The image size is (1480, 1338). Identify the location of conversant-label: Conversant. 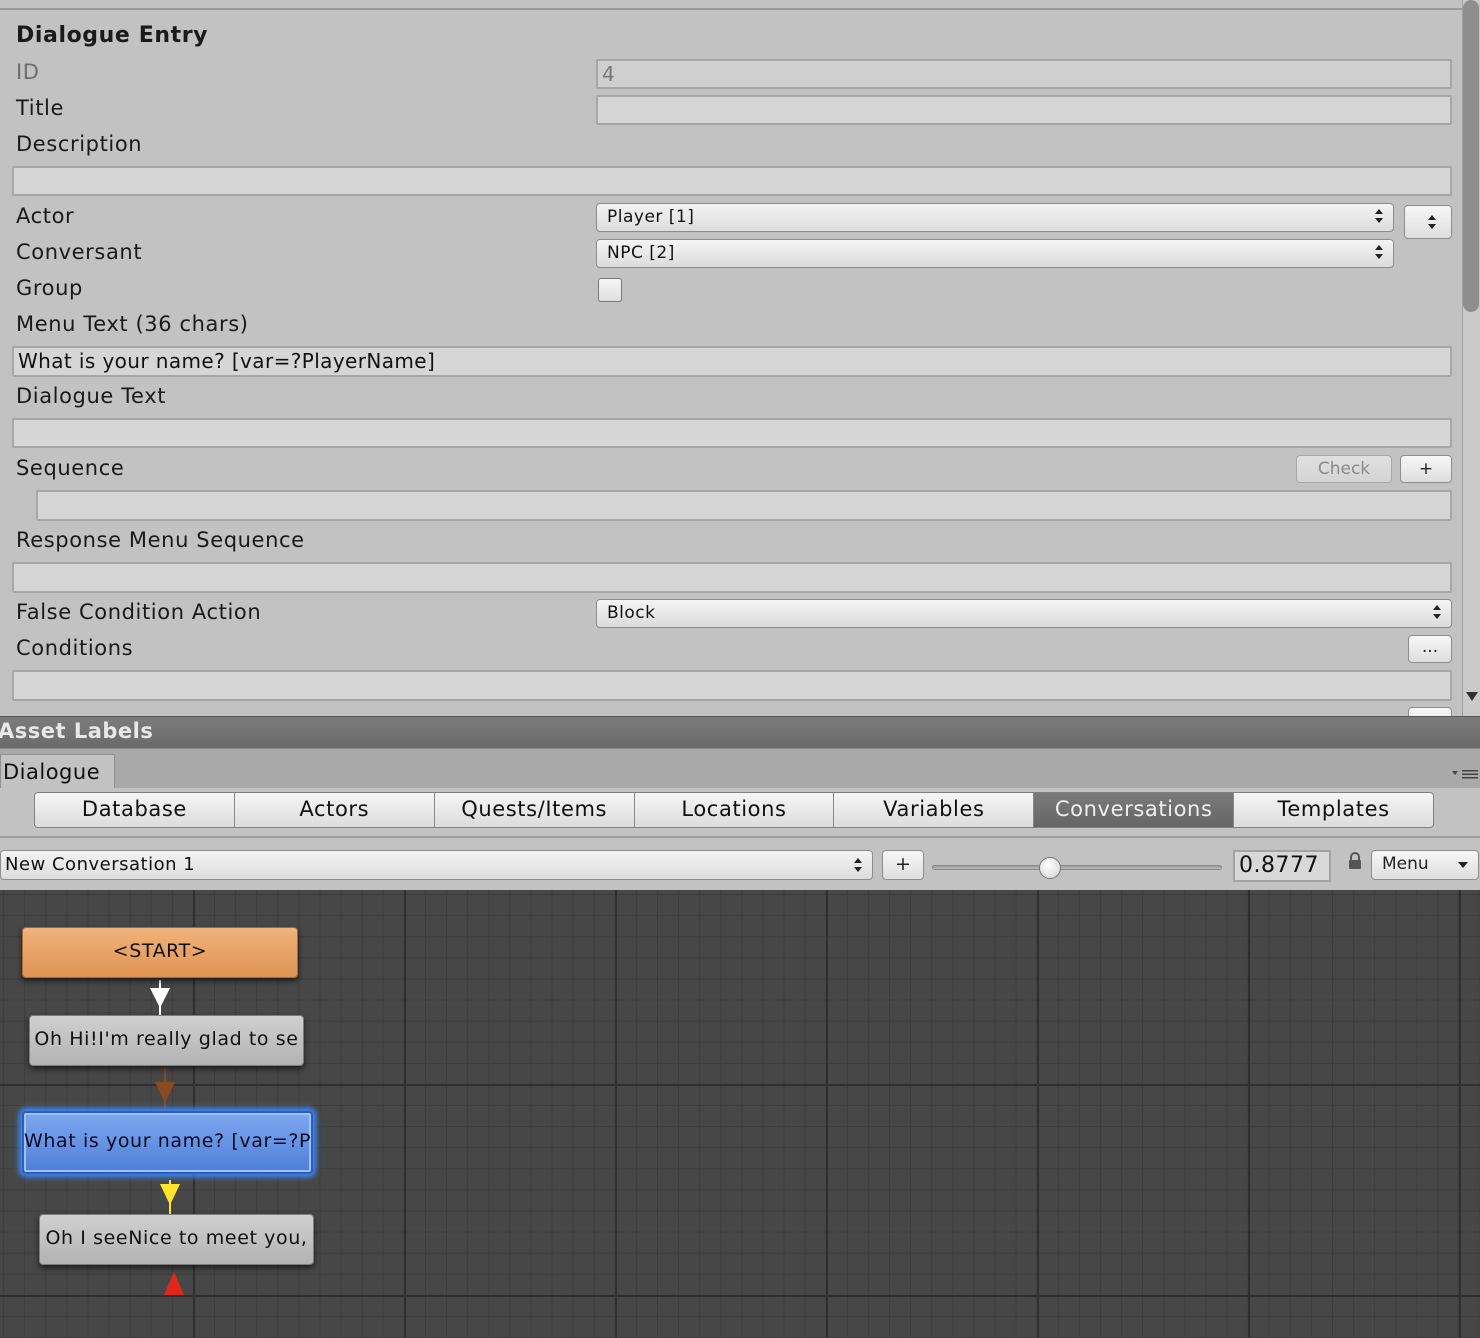
(79, 252).